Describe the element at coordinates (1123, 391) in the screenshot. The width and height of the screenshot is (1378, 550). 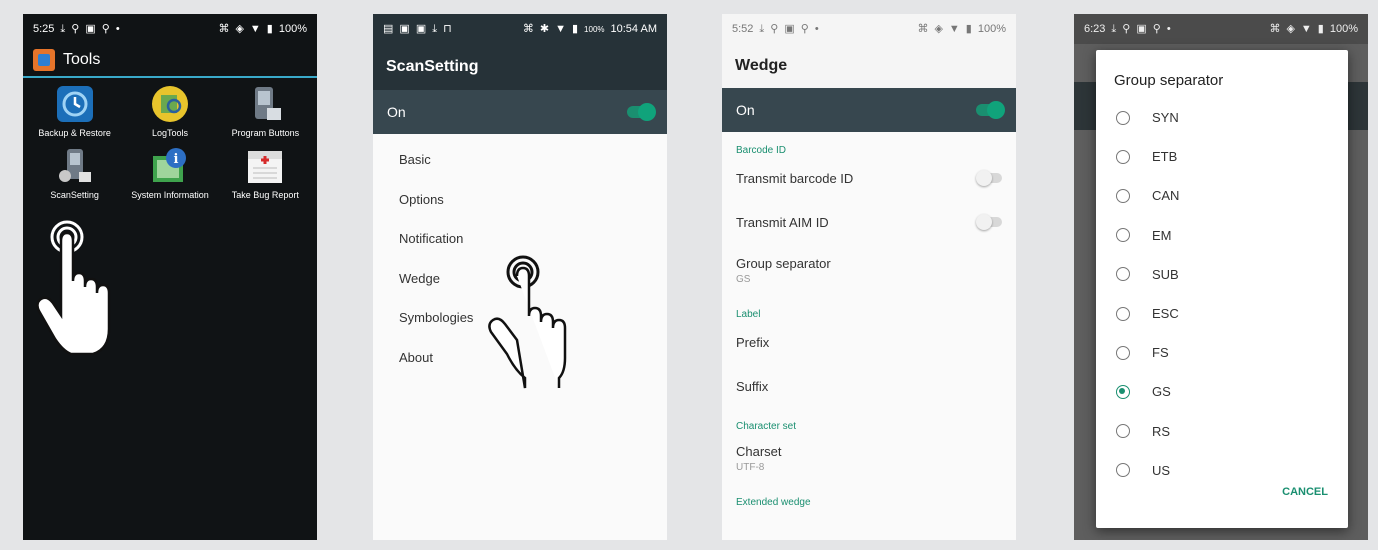
I see `radio-button-selected` at that location.